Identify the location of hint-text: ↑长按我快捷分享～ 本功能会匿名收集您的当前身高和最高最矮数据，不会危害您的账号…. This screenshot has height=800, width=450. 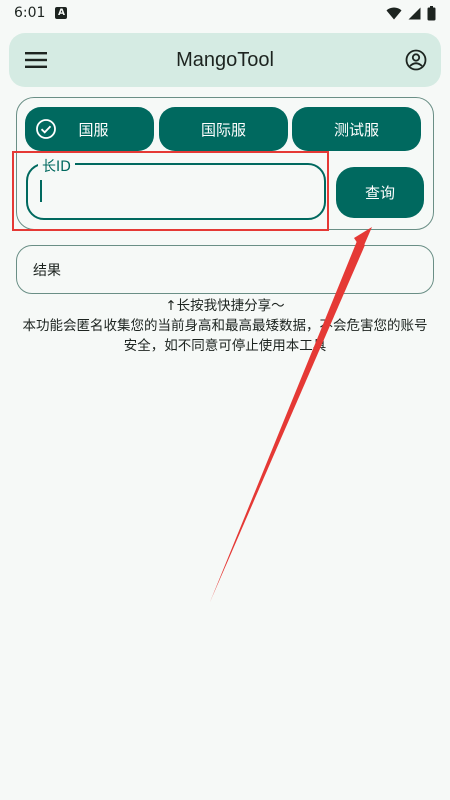
(225, 326).